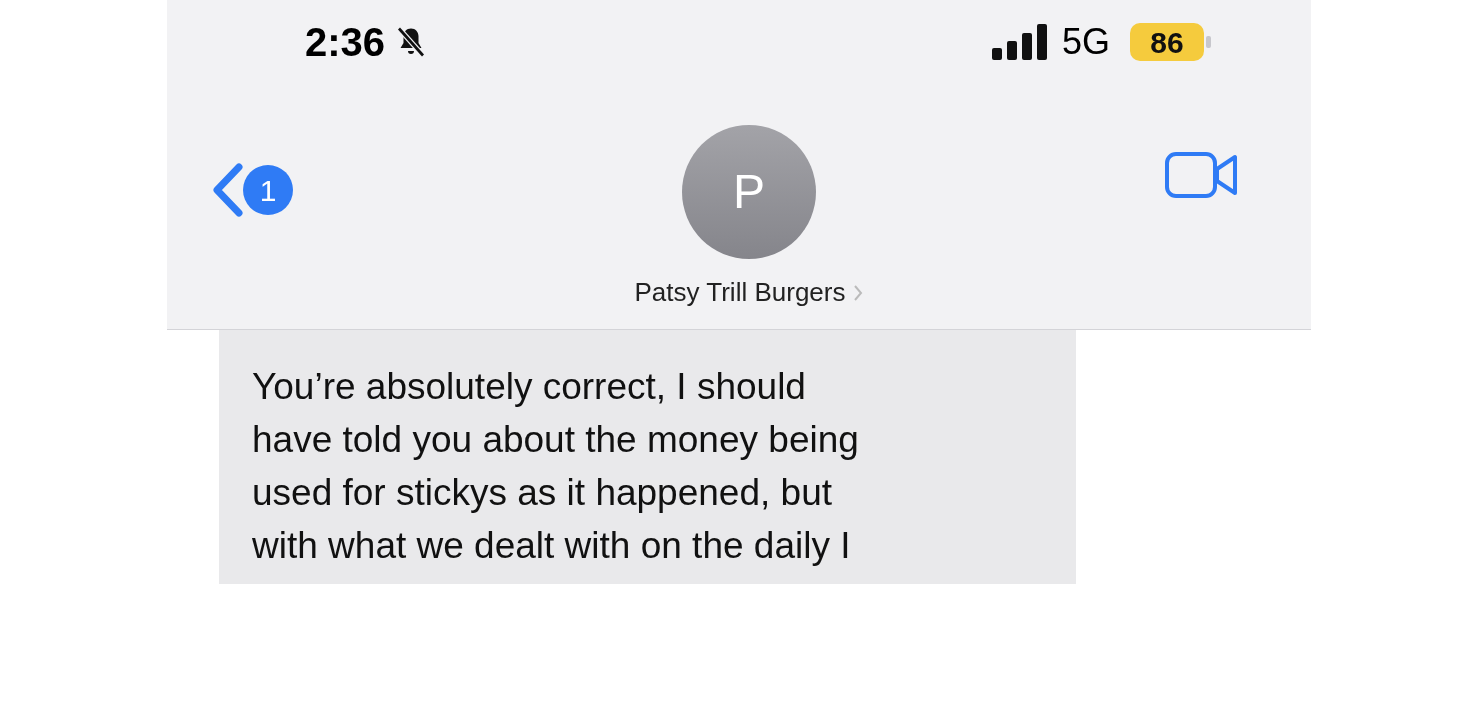  I want to click on back-chevron-icon, so click(228, 190).